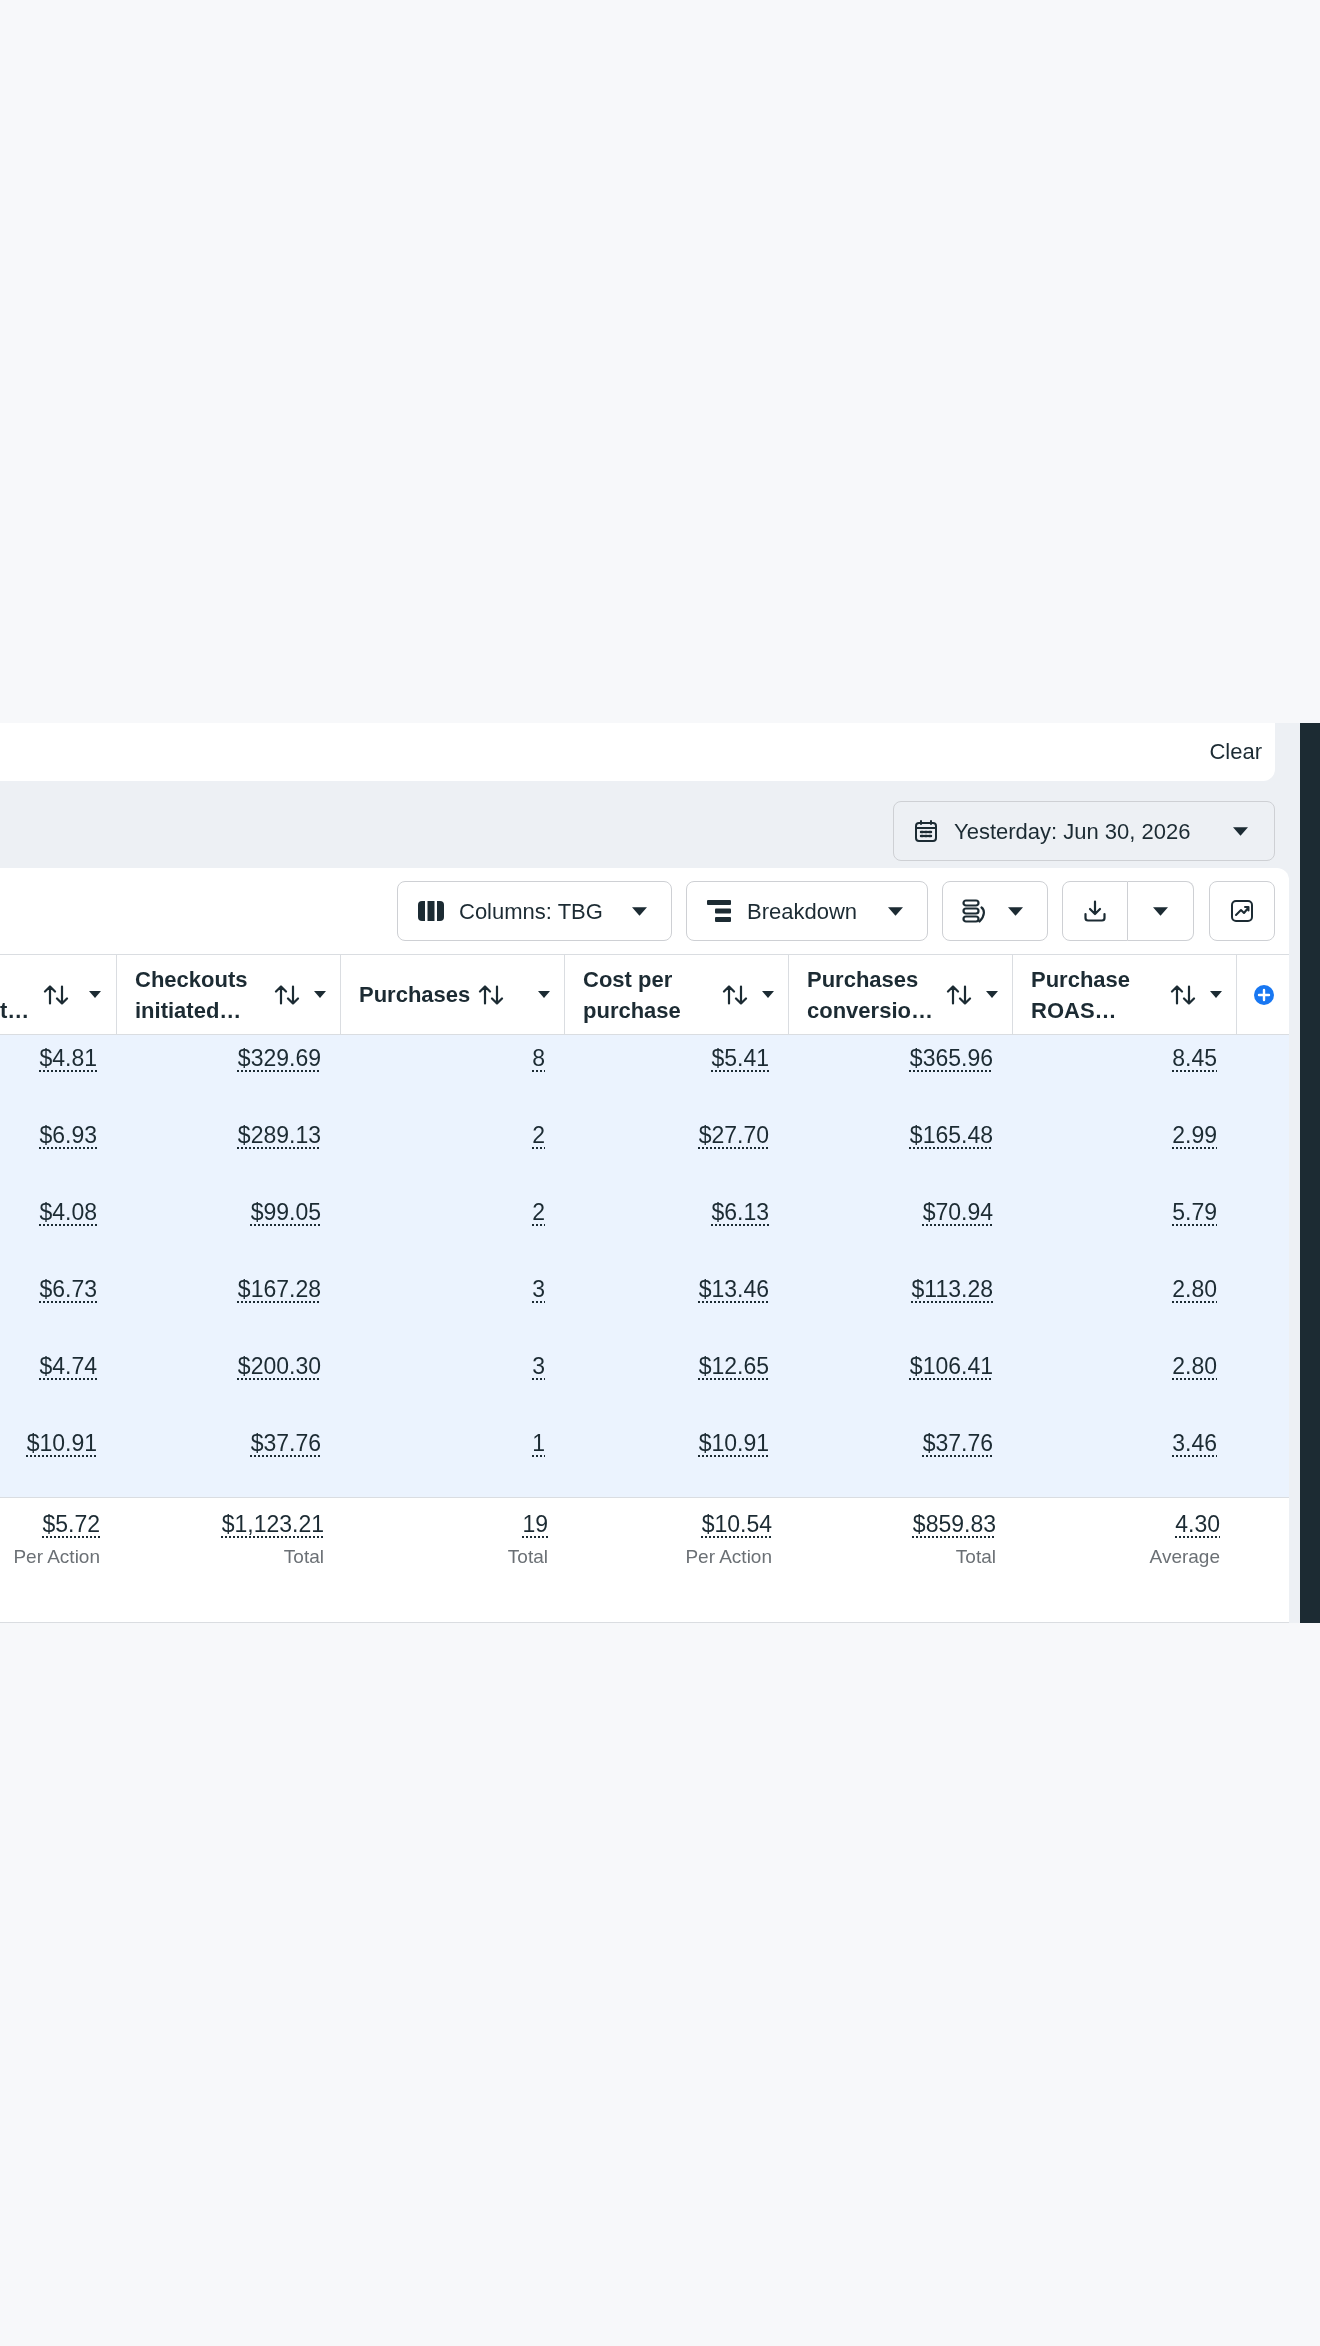  What do you see at coordinates (538, 1058) in the screenshot?
I see `metric-value: 8` at bounding box center [538, 1058].